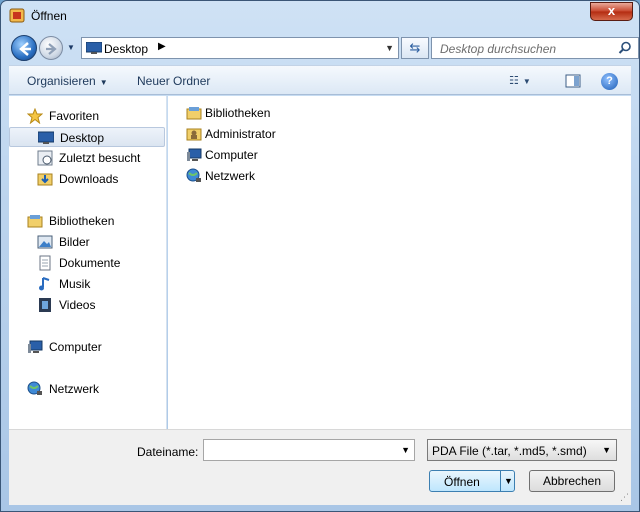 The height and width of the screenshot is (512, 640). What do you see at coordinates (462, 482) in the screenshot?
I see `open-button-label: Öffnen` at bounding box center [462, 482].